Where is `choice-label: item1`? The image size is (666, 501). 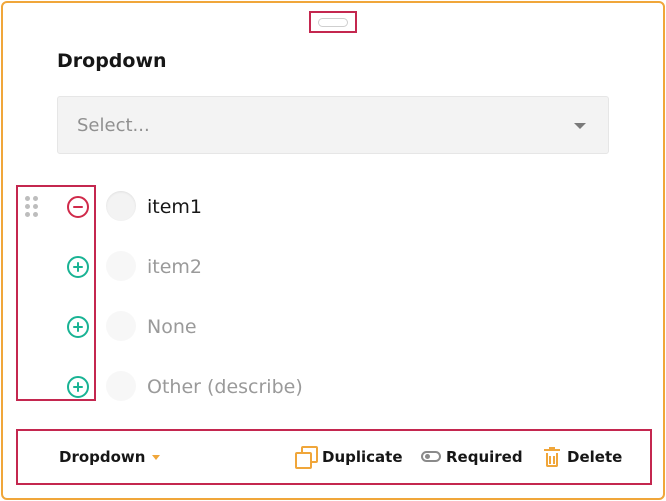 choice-label: item1 is located at coordinates (174, 207).